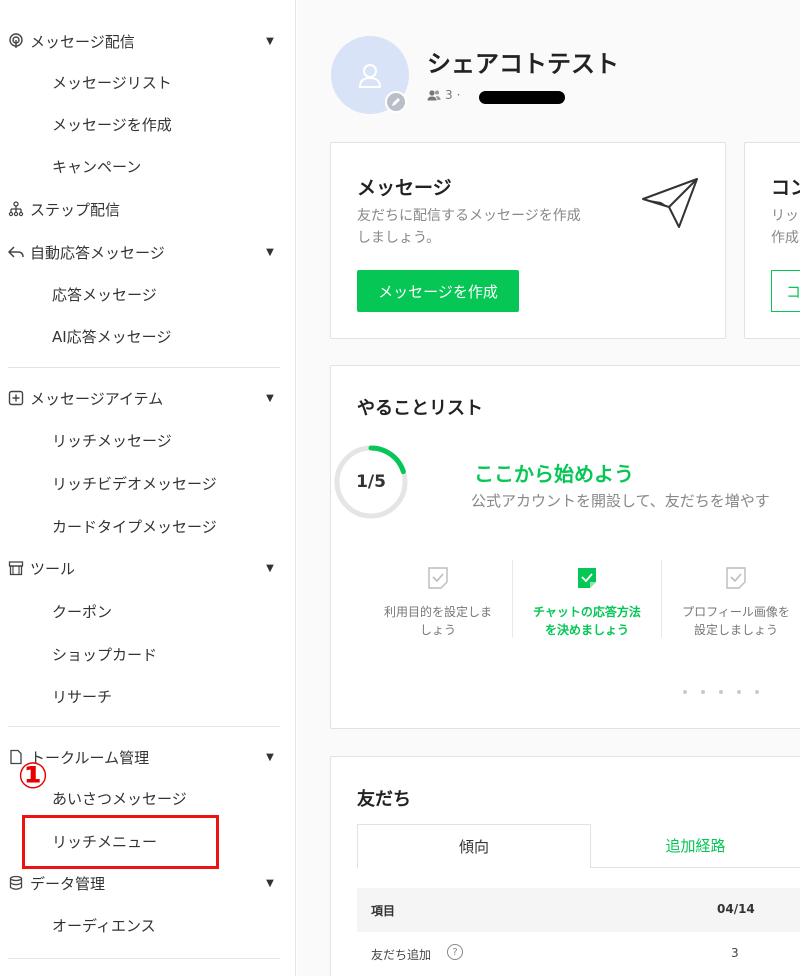  Describe the element at coordinates (104, 294) in the screenshot. I see `sidebar-subitem-reply-message: 応答メッセージ` at that location.